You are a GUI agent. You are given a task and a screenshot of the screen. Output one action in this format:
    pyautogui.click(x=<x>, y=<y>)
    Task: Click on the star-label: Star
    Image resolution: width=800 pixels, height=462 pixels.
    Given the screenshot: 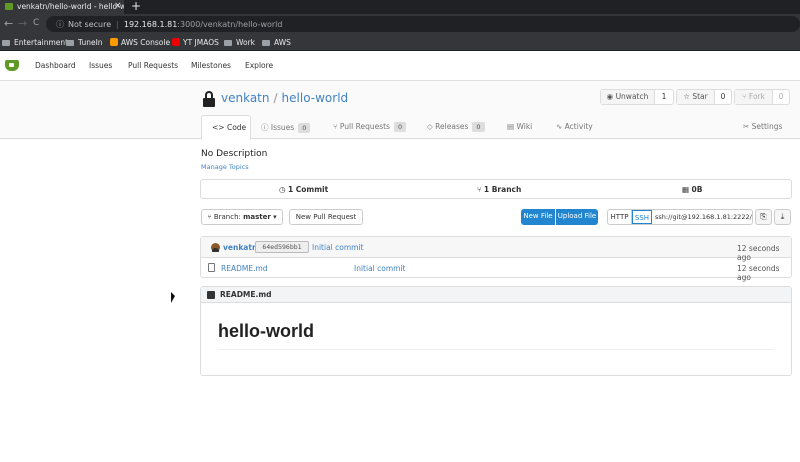 What is the action you would take?
    pyautogui.click(x=700, y=96)
    